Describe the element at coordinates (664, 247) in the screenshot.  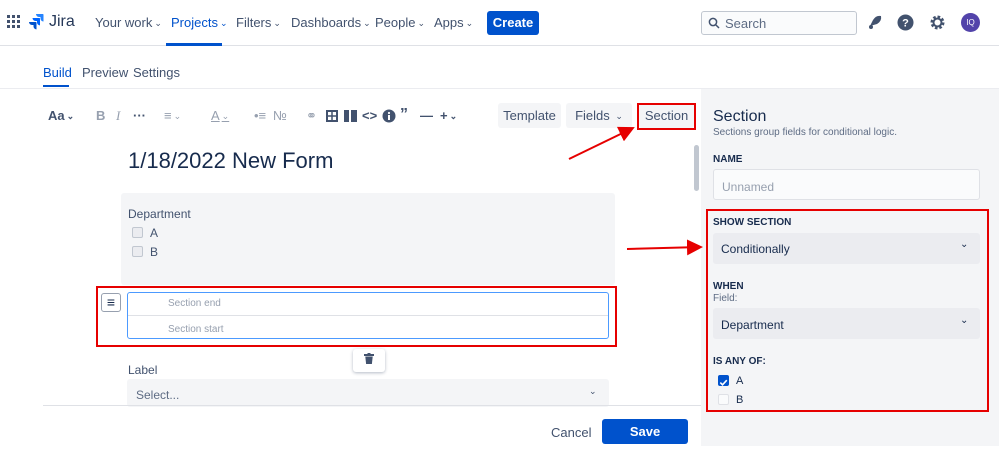
I see `arrow-to-show-section` at that location.